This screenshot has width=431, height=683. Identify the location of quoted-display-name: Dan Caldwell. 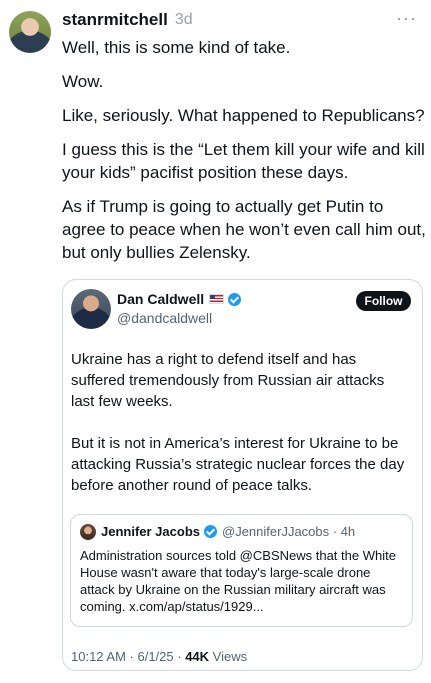
(160, 299).